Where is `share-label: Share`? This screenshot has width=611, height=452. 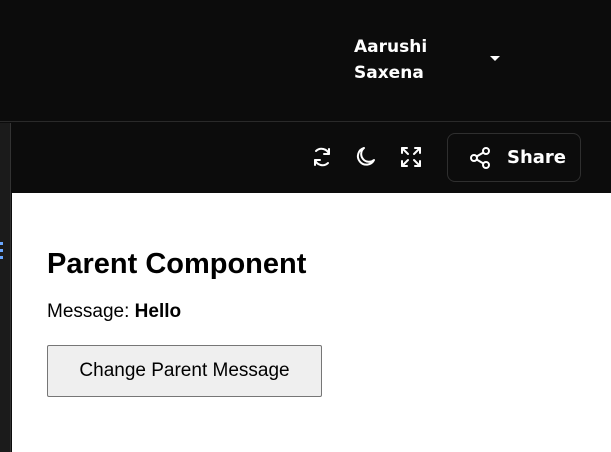
share-label: Share is located at coordinates (537, 157).